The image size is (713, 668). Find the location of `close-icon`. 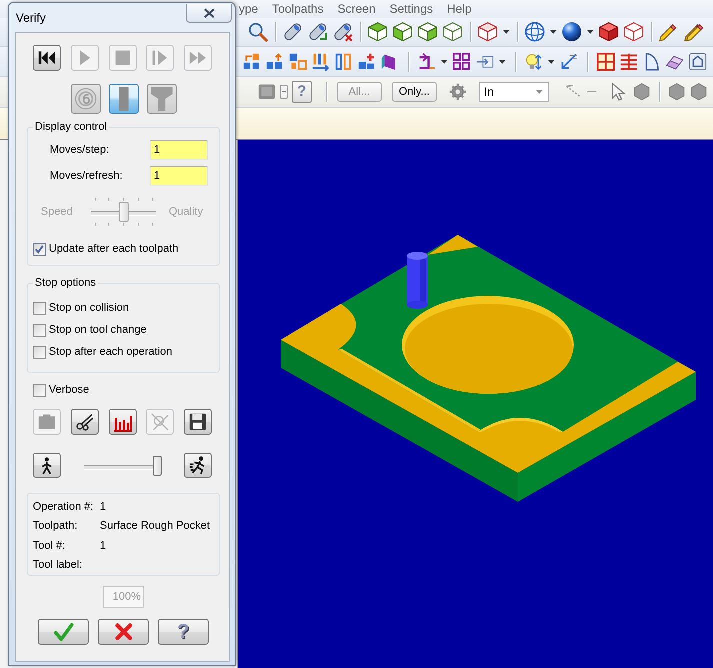

close-icon is located at coordinates (209, 13).